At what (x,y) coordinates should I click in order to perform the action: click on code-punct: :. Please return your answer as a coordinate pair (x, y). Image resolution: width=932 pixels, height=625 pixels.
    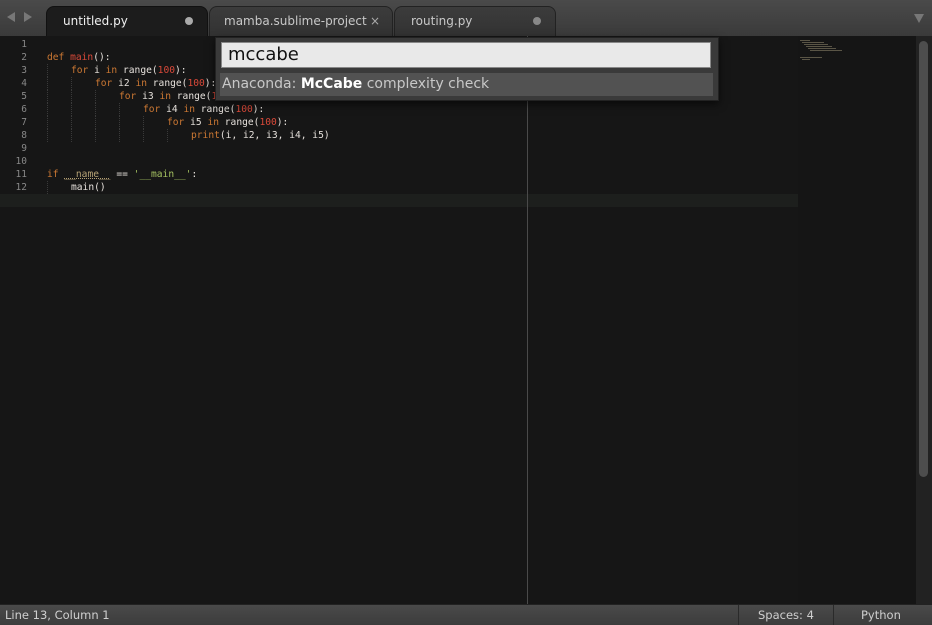
    Looking at the image, I should click on (194, 174).